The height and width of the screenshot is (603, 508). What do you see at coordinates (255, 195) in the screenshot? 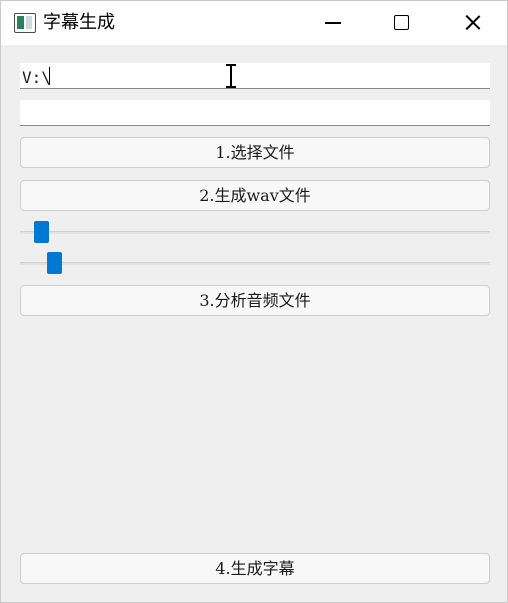
I see `generate-wav-button: 2.生成wav文件` at bounding box center [255, 195].